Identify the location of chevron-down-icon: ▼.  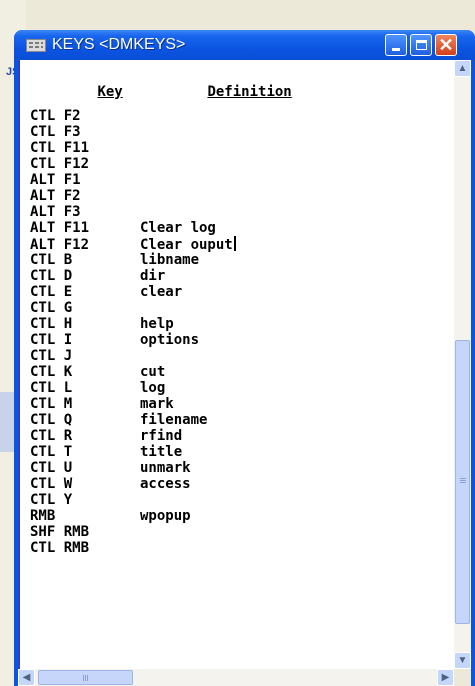
(462, 660).